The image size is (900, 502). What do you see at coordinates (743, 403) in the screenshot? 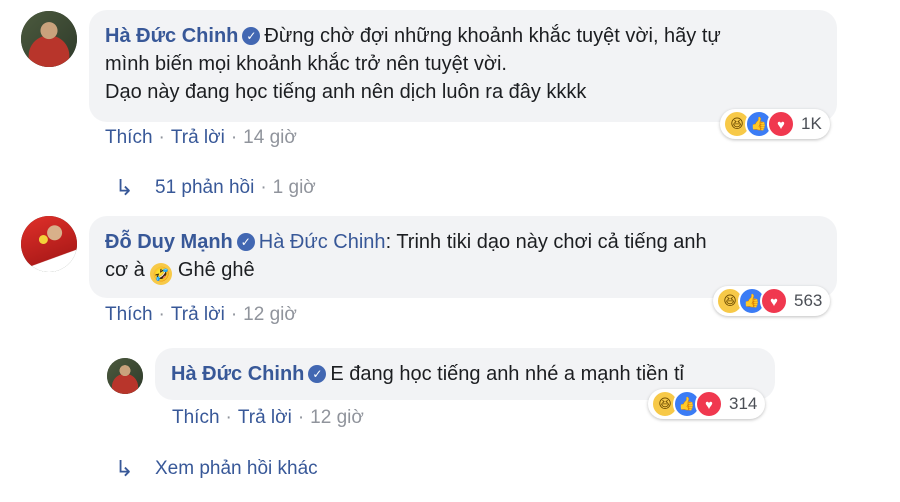
I see `reaction-count: 314` at bounding box center [743, 403].